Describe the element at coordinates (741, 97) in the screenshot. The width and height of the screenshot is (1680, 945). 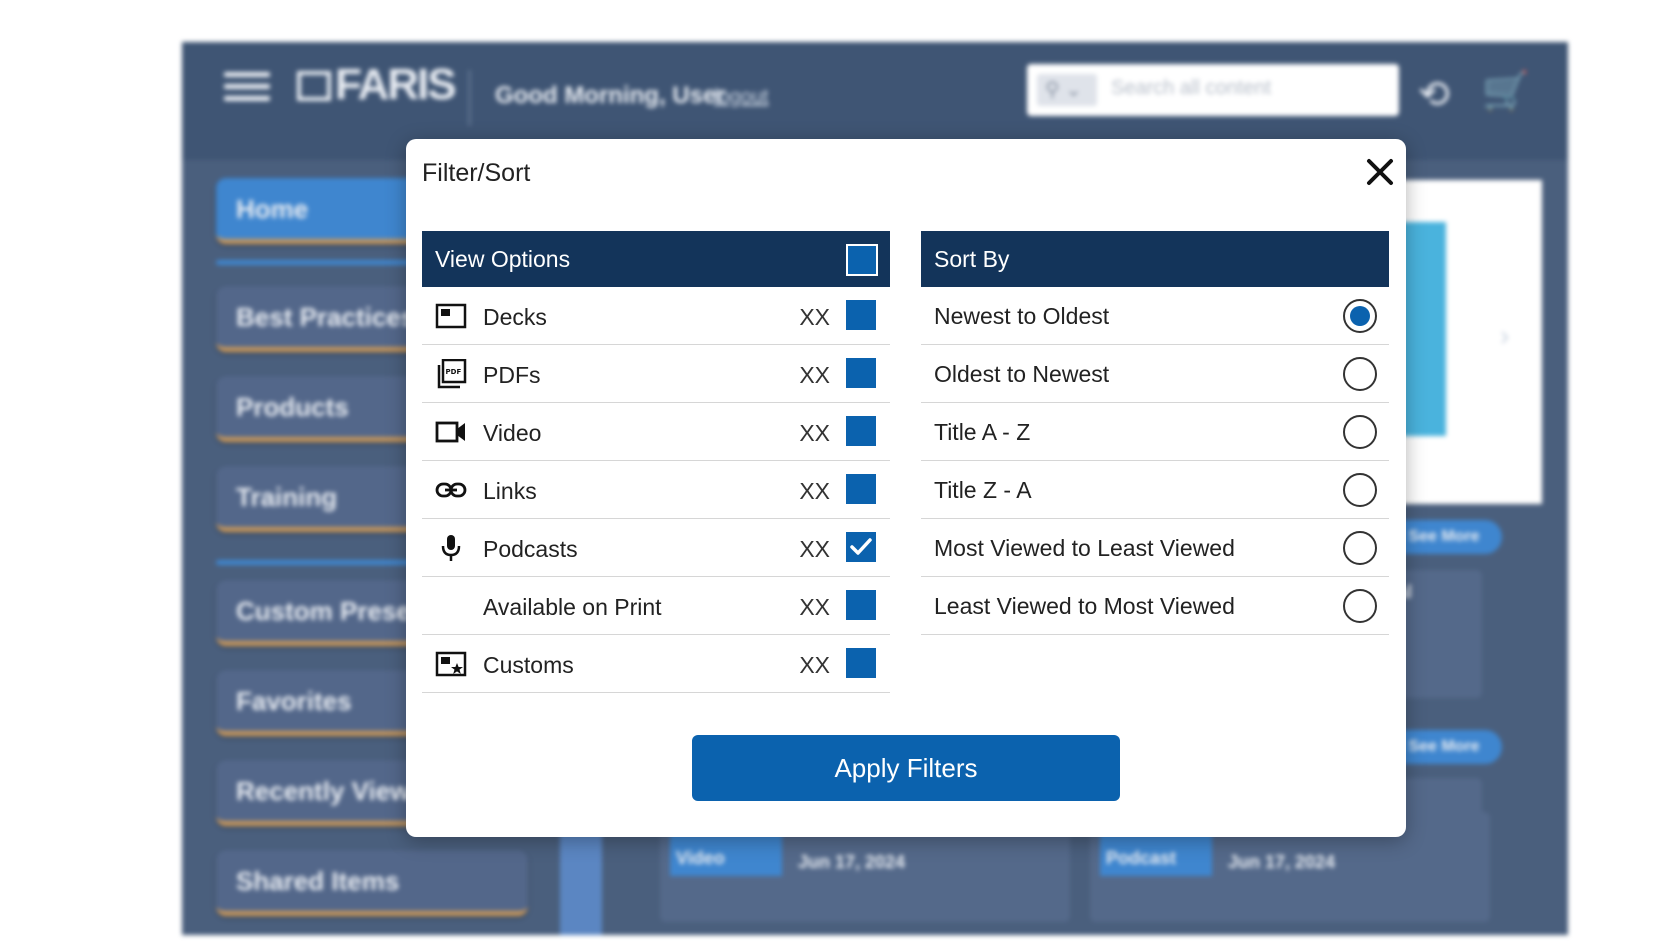
I see `logout-link: logout` at that location.